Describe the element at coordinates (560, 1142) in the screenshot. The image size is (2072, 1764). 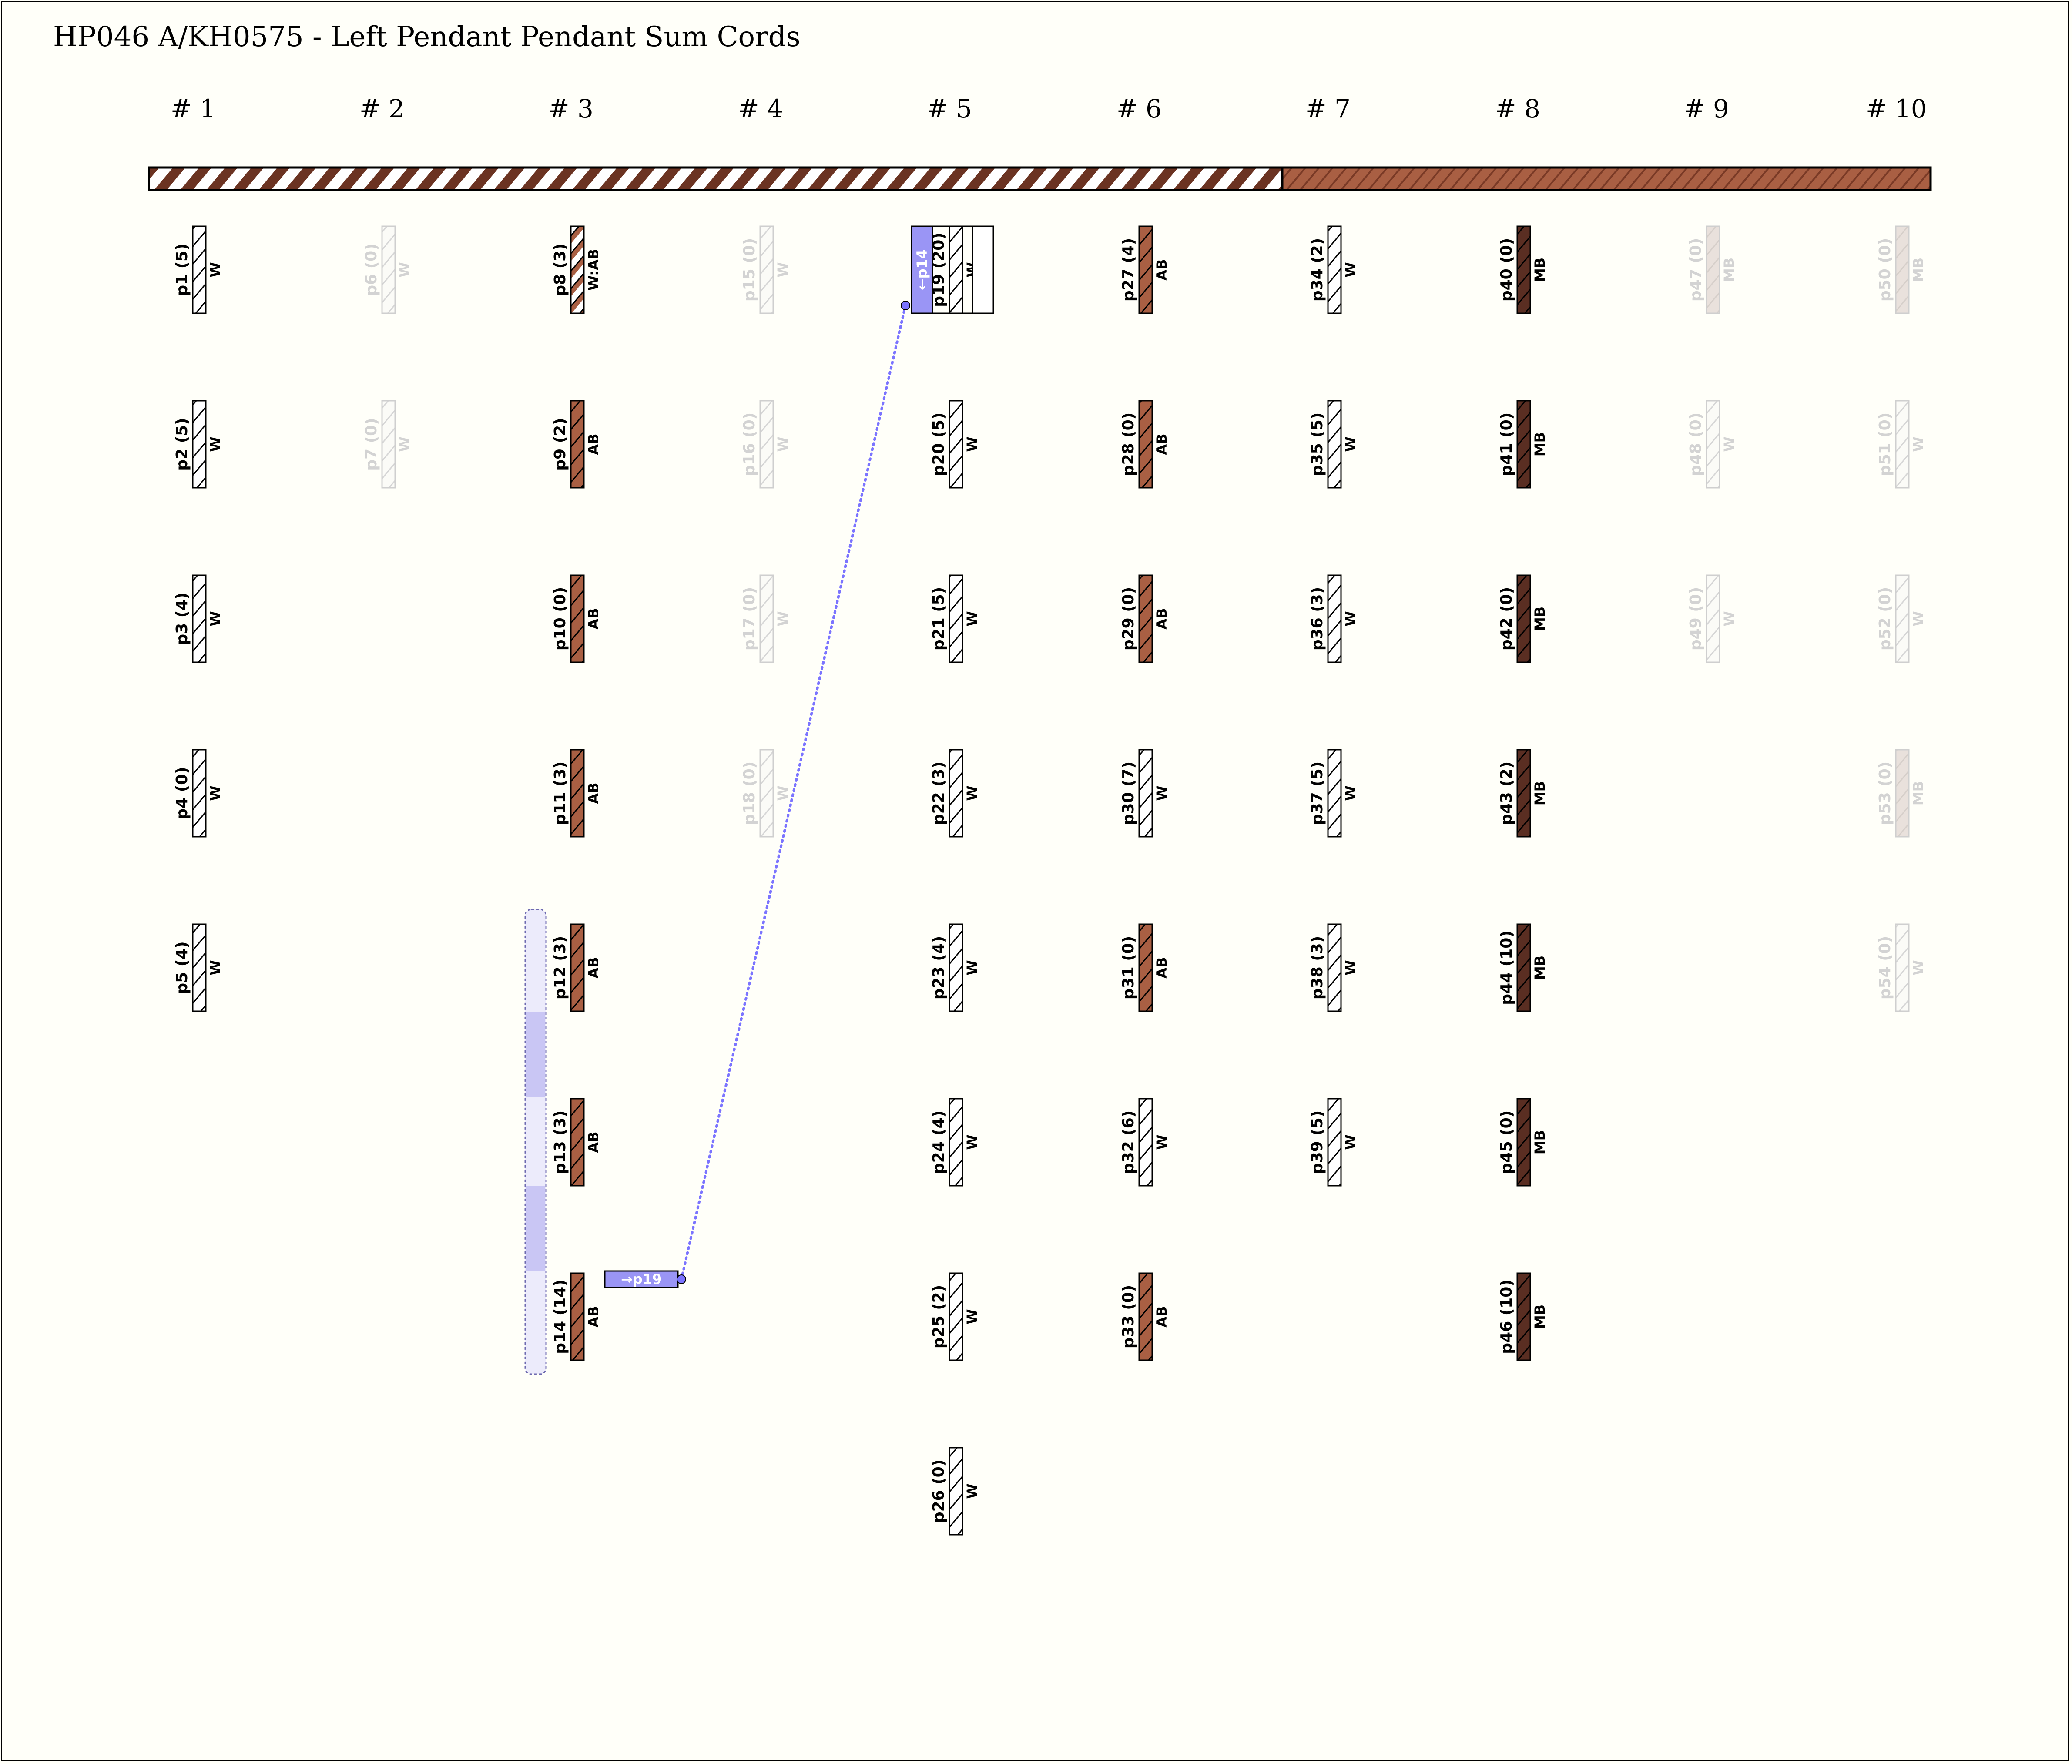
I see `cord-label: p13 (3)` at that location.